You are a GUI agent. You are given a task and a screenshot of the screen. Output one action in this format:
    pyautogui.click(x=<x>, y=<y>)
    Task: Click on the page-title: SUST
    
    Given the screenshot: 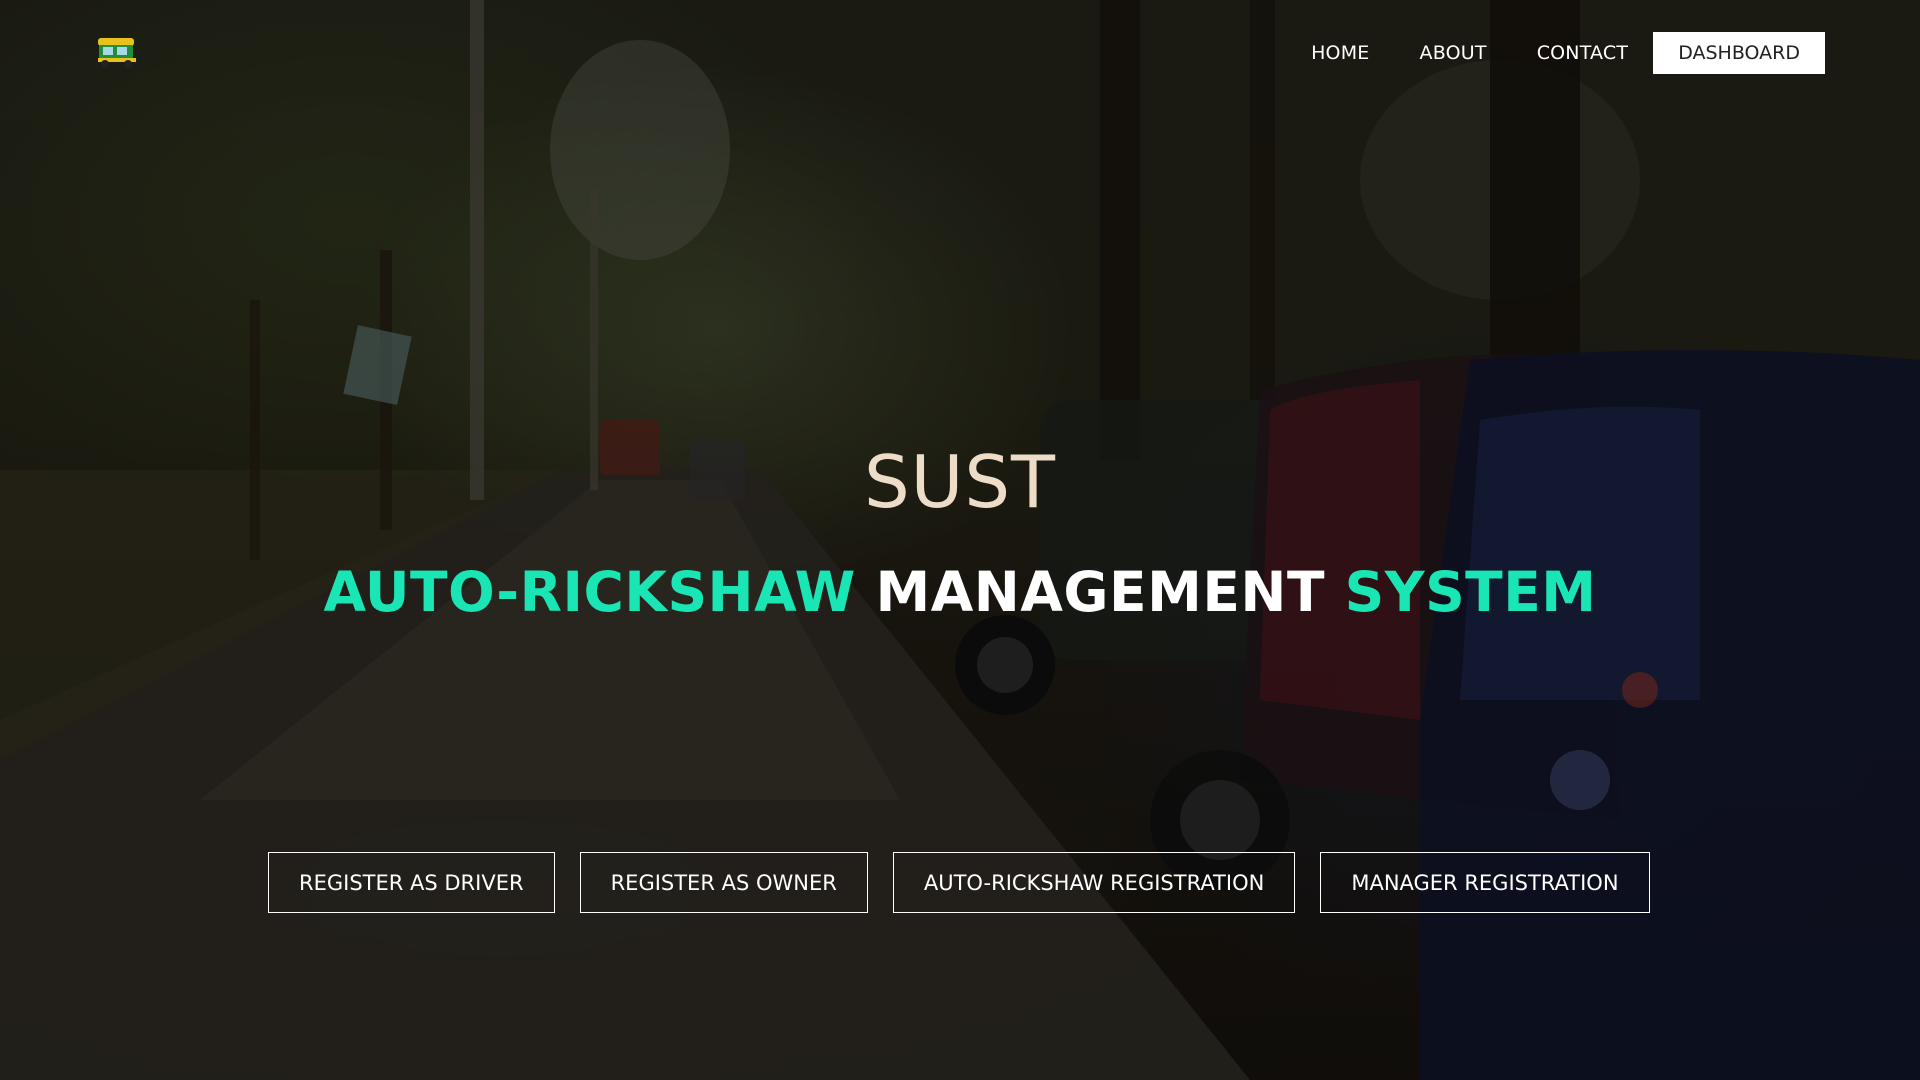 What is the action you would take?
    pyautogui.click(x=960, y=482)
    